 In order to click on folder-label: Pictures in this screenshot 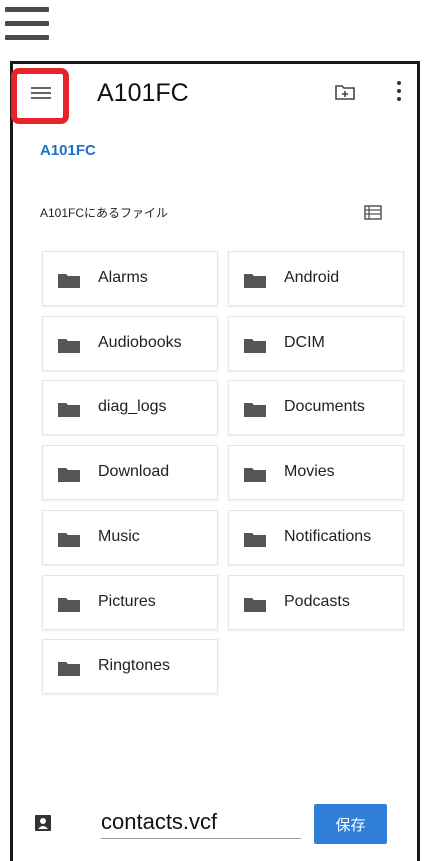, I will do `click(127, 601)`.